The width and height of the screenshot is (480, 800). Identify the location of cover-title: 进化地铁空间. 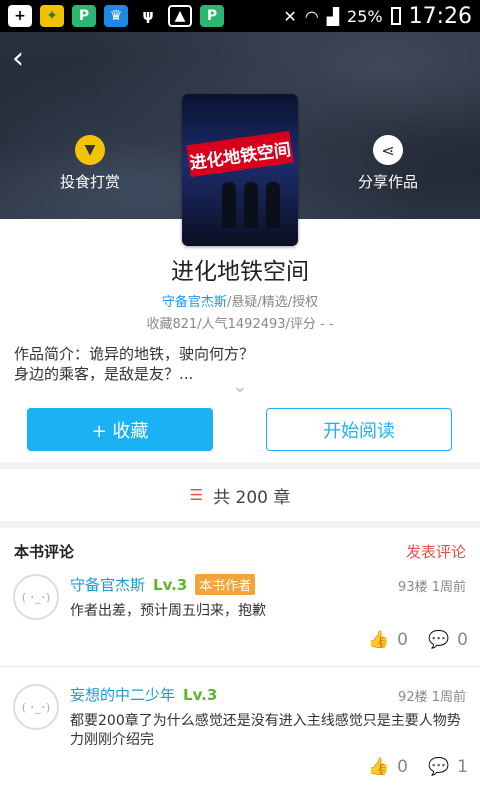
(240, 154).